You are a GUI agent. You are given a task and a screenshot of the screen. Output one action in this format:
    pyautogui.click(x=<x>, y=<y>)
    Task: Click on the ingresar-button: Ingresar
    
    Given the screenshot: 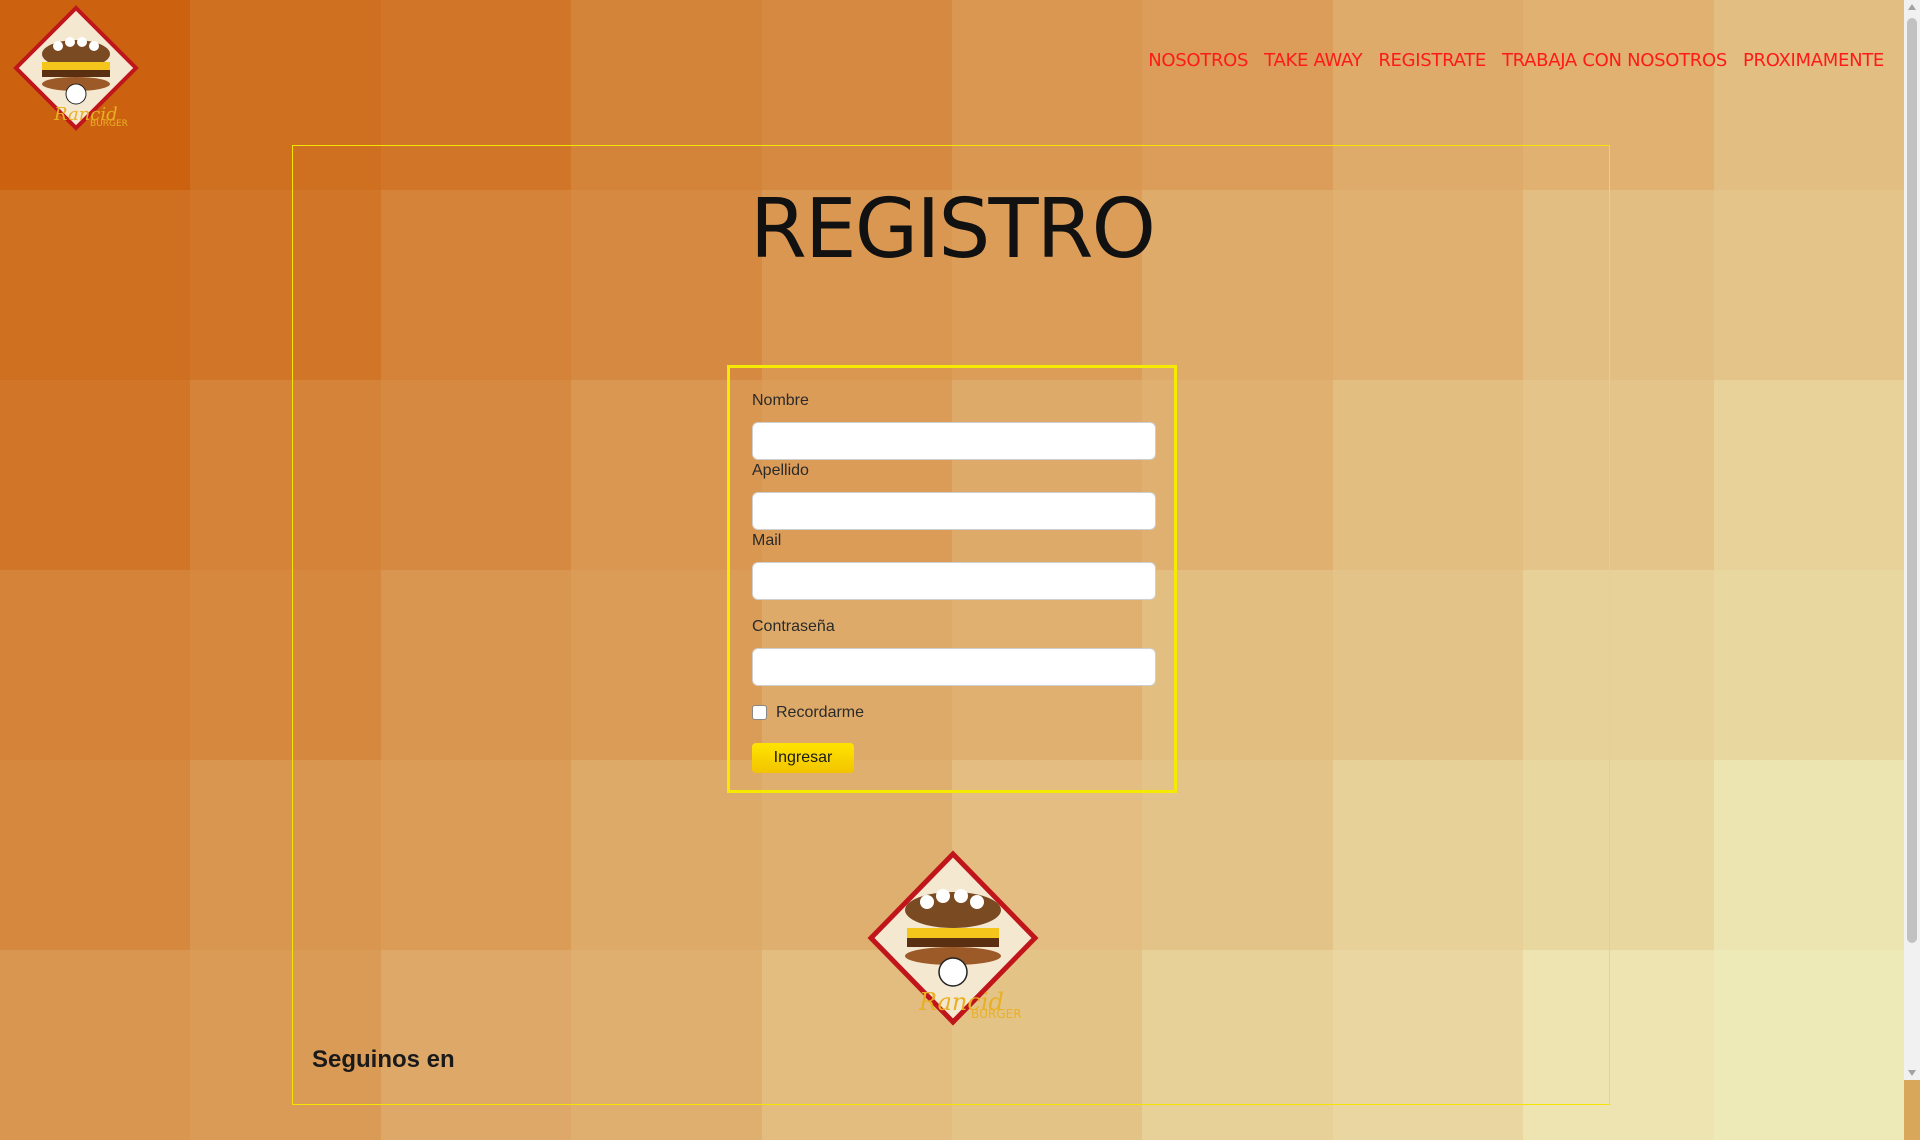 What is the action you would take?
    pyautogui.click(x=803, y=758)
    